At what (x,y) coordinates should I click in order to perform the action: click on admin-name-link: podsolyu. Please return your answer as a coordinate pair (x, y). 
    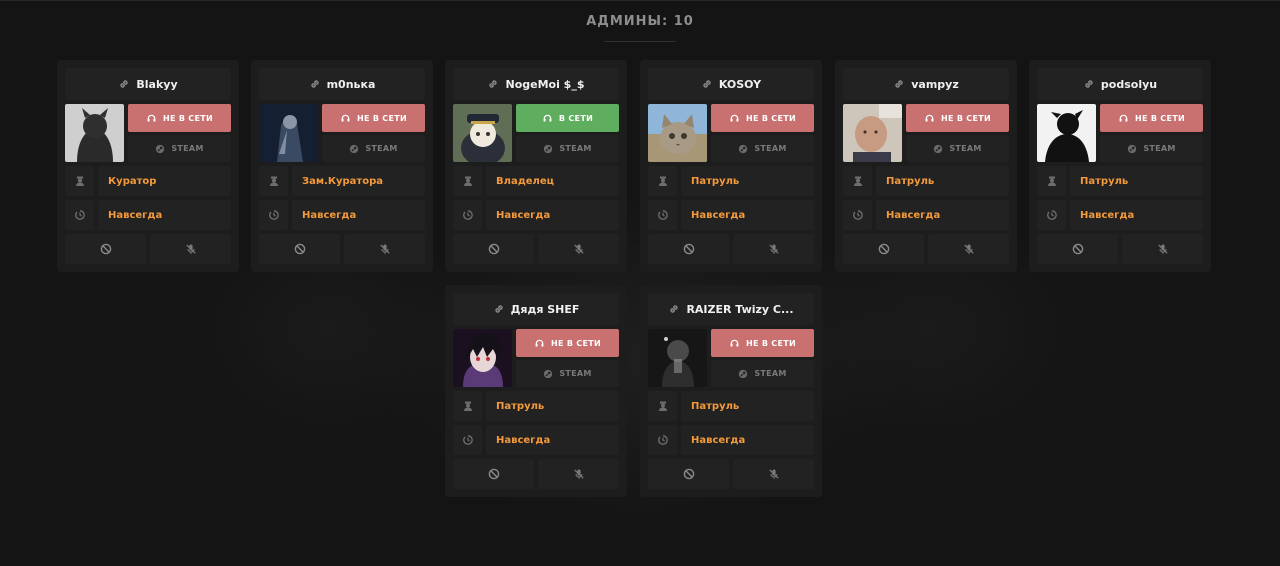
    Looking at the image, I should click on (1120, 84).